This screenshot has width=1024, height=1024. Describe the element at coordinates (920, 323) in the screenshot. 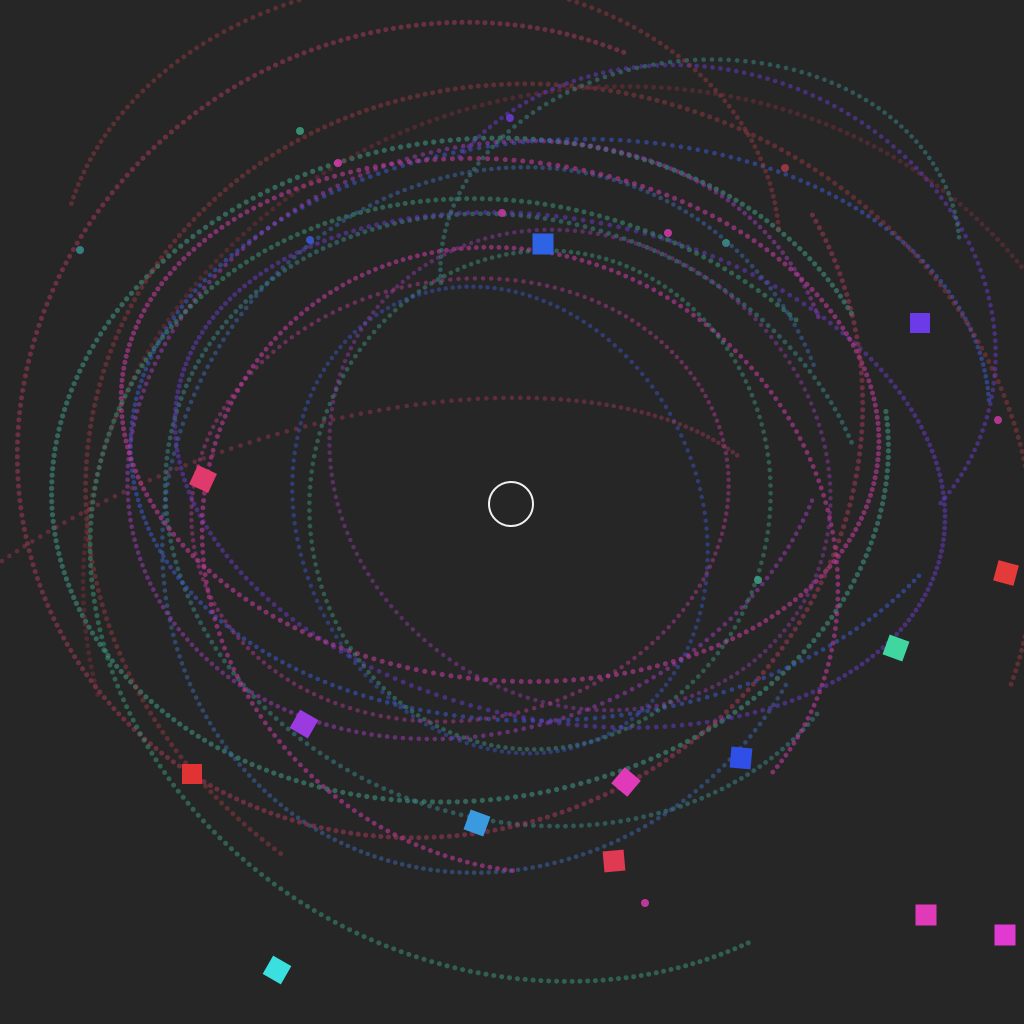

I see `square-violet-right` at that location.